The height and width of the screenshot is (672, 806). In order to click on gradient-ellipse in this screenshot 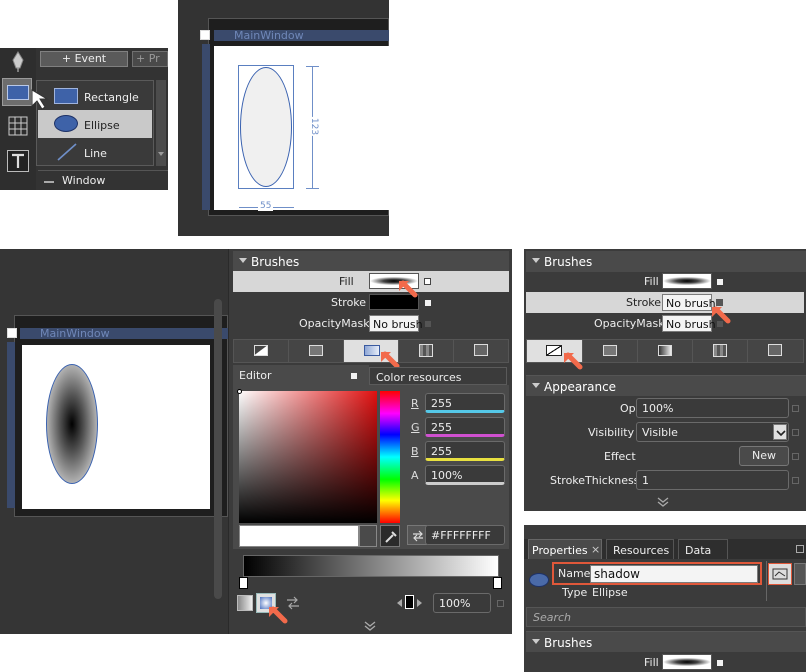, I will do `click(72, 424)`.